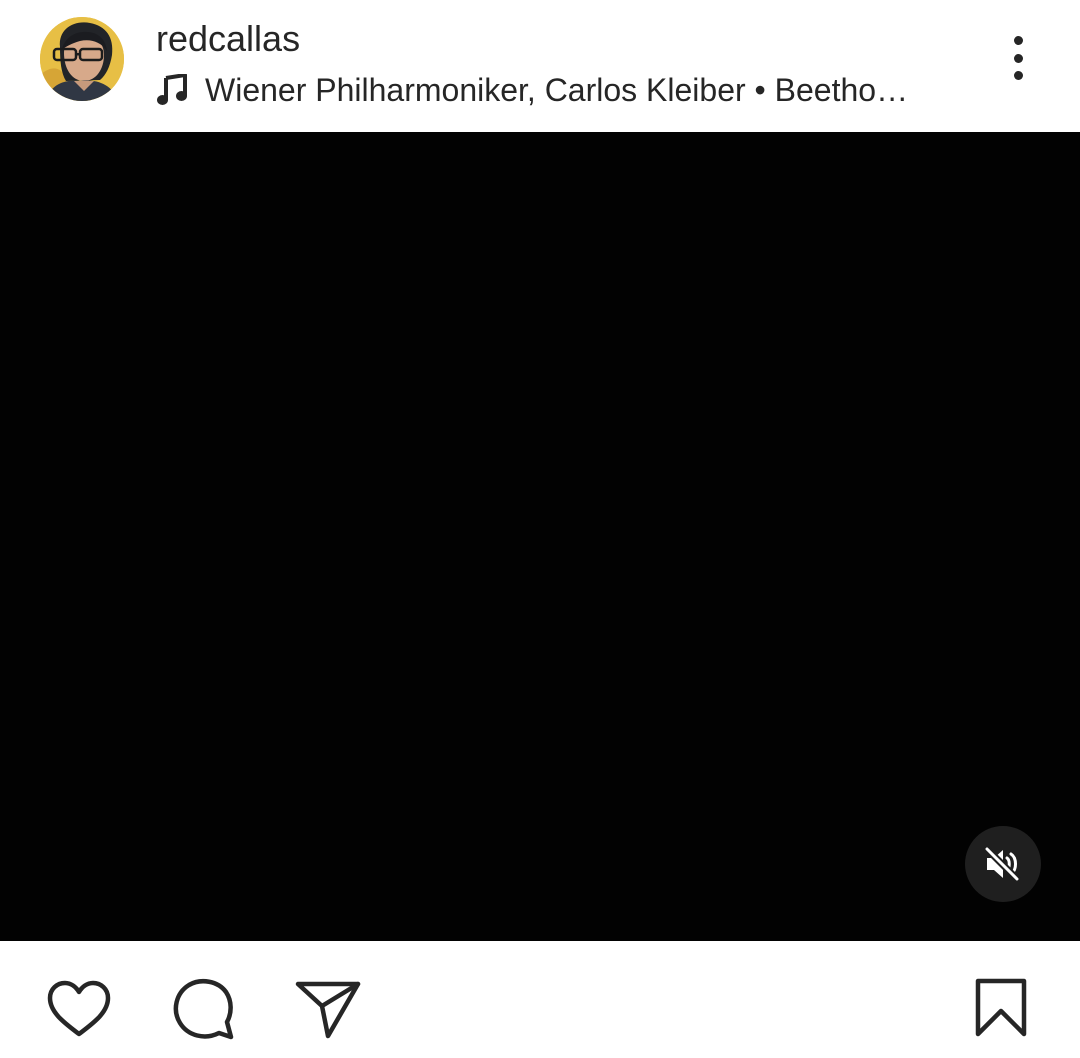 The image size is (1080, 1058). I want to click on heart-icon, so click(79, 1008).